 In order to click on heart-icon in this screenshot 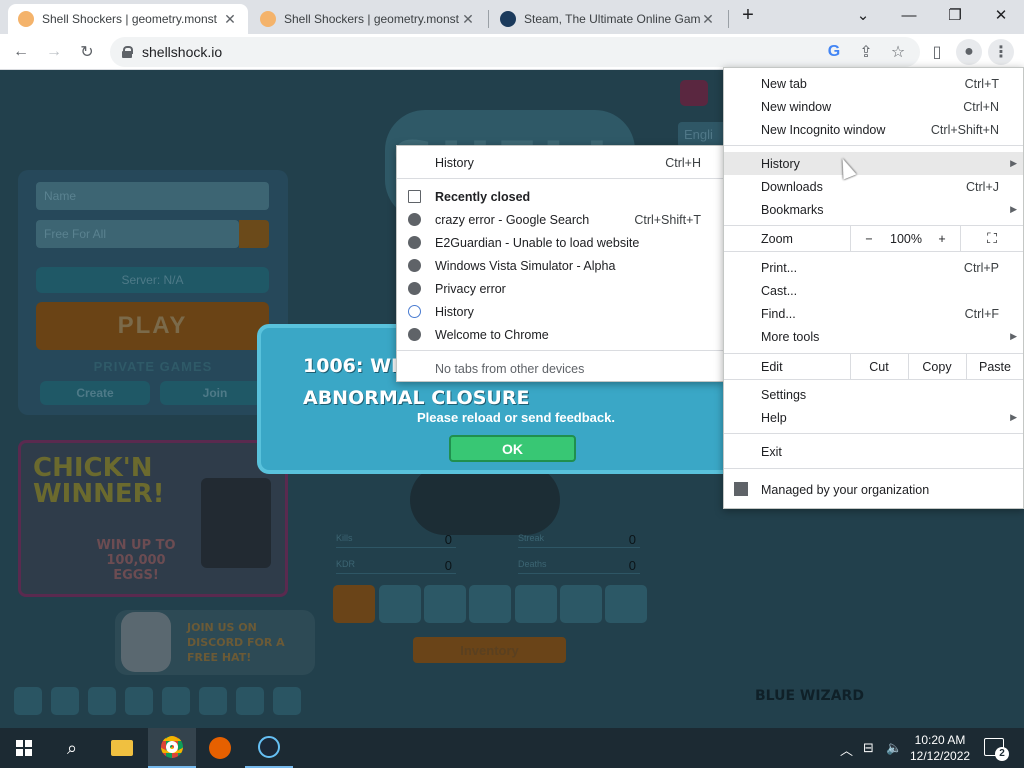, I will do `click(694, 93)`.